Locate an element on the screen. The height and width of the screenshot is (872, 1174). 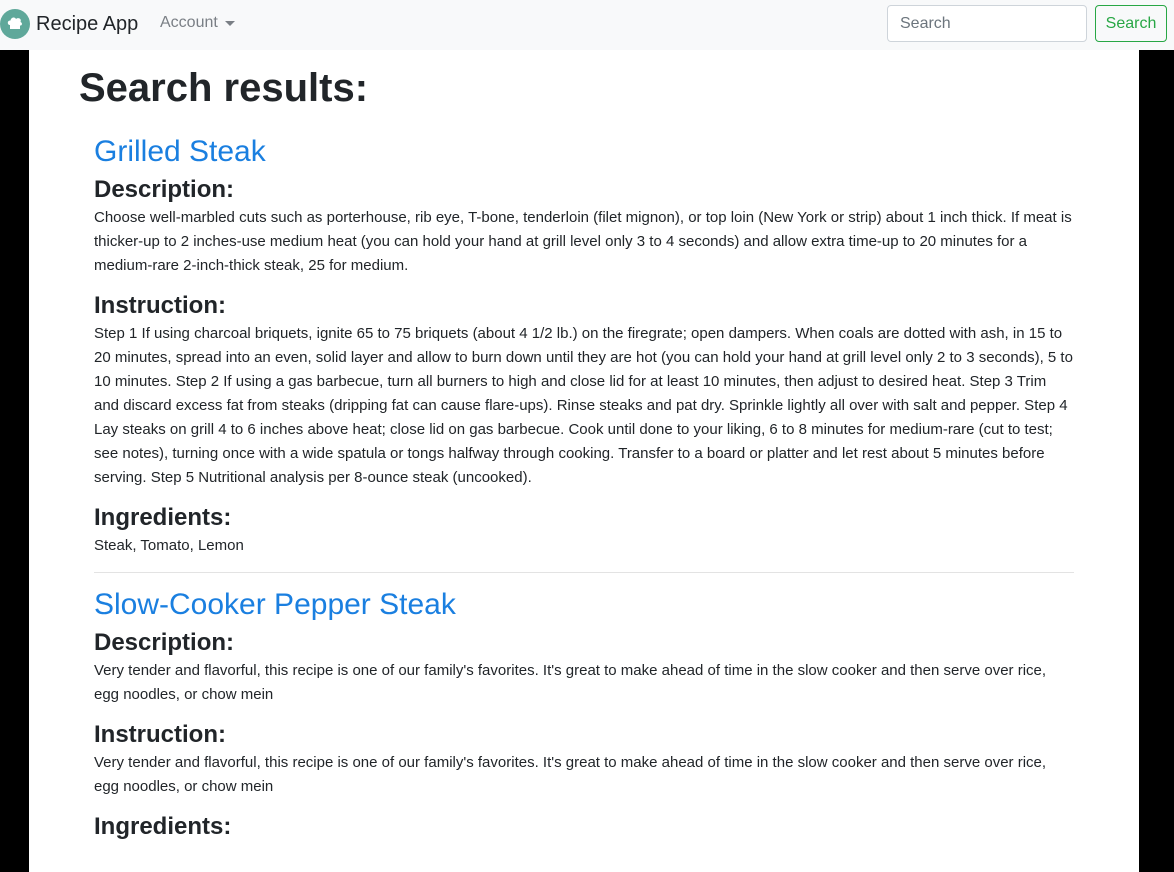
recipe-title-link: Slow-Cooker Pepper Steak is located at coordinates (584, 605).